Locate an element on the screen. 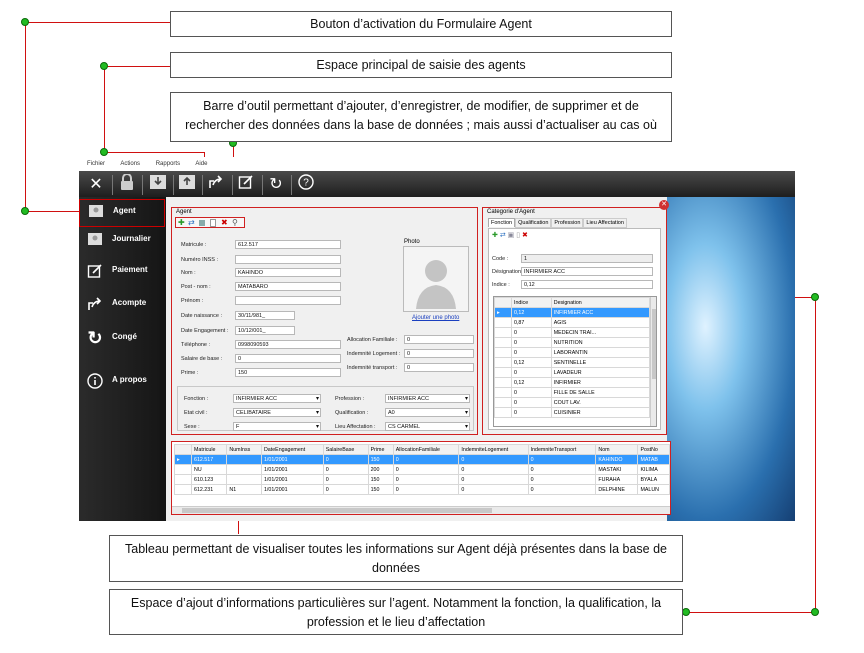  input-indice: 0,12 is located at coordinates (587, 284).